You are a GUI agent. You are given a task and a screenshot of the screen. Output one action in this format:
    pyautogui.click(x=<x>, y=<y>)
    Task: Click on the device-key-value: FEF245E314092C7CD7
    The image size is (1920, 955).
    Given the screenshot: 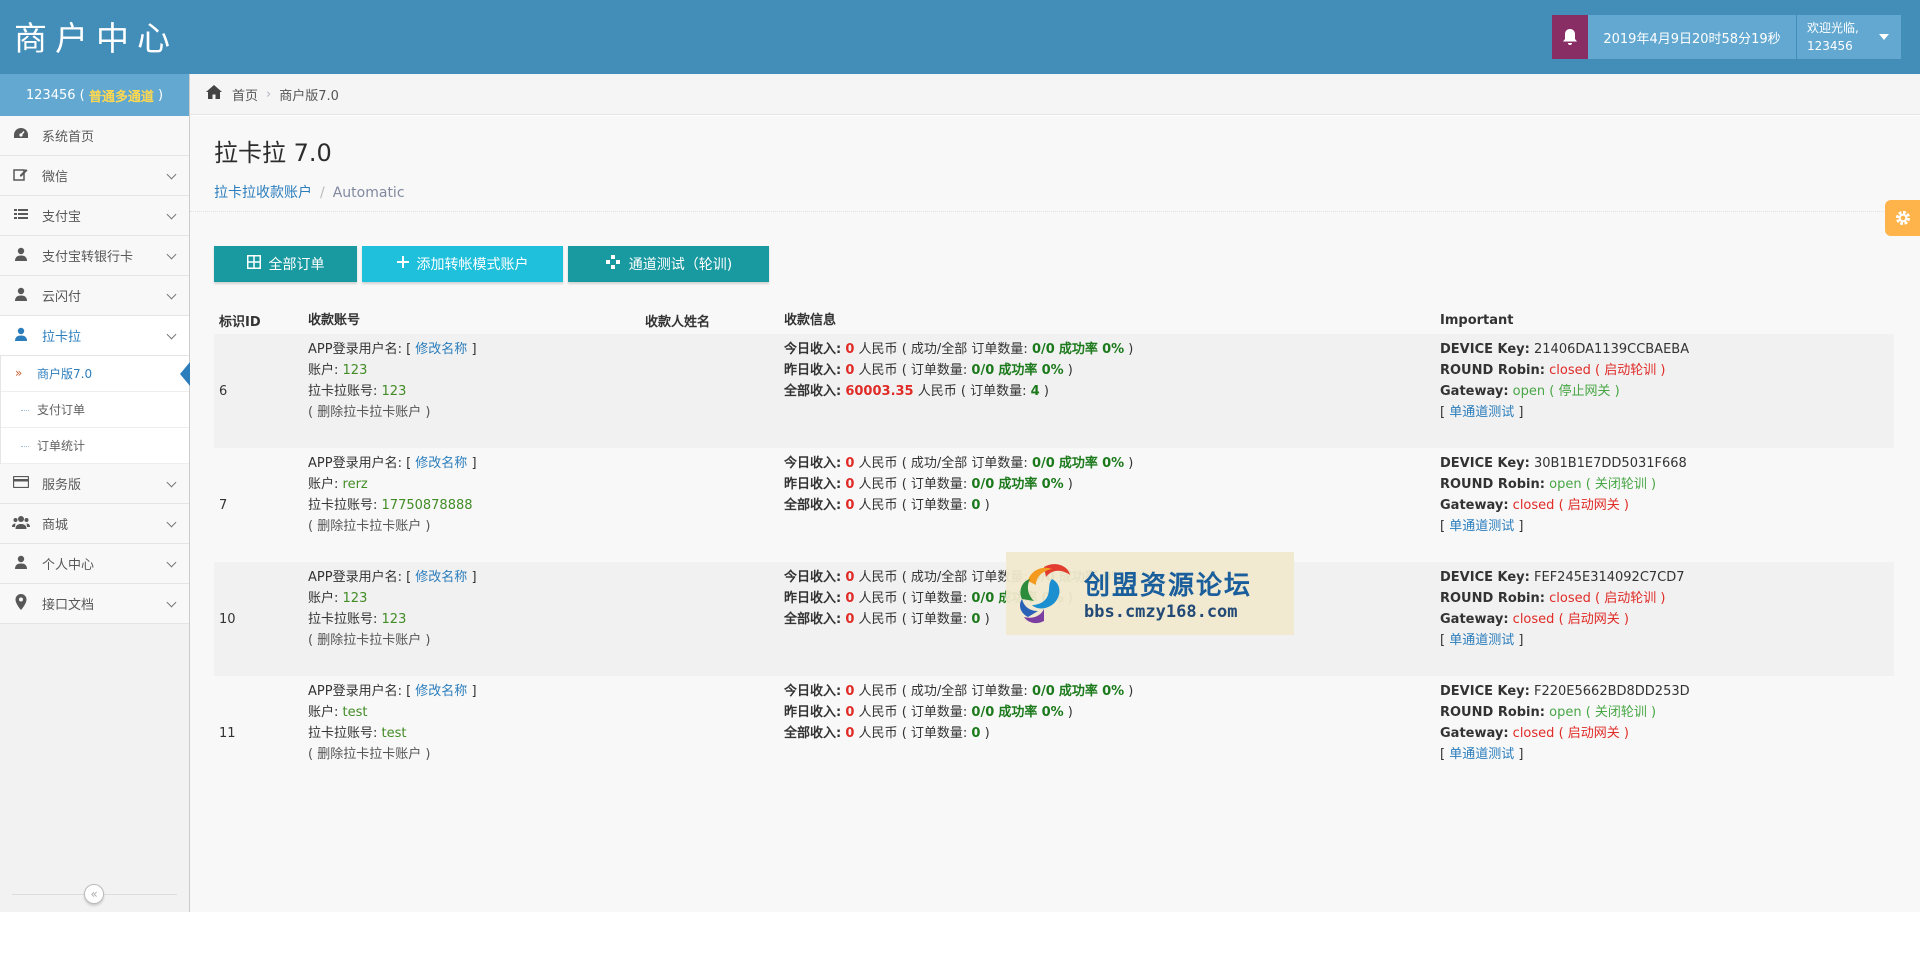 What is the action you would take?
    pyautogui.click(x=1609, y=577)
    